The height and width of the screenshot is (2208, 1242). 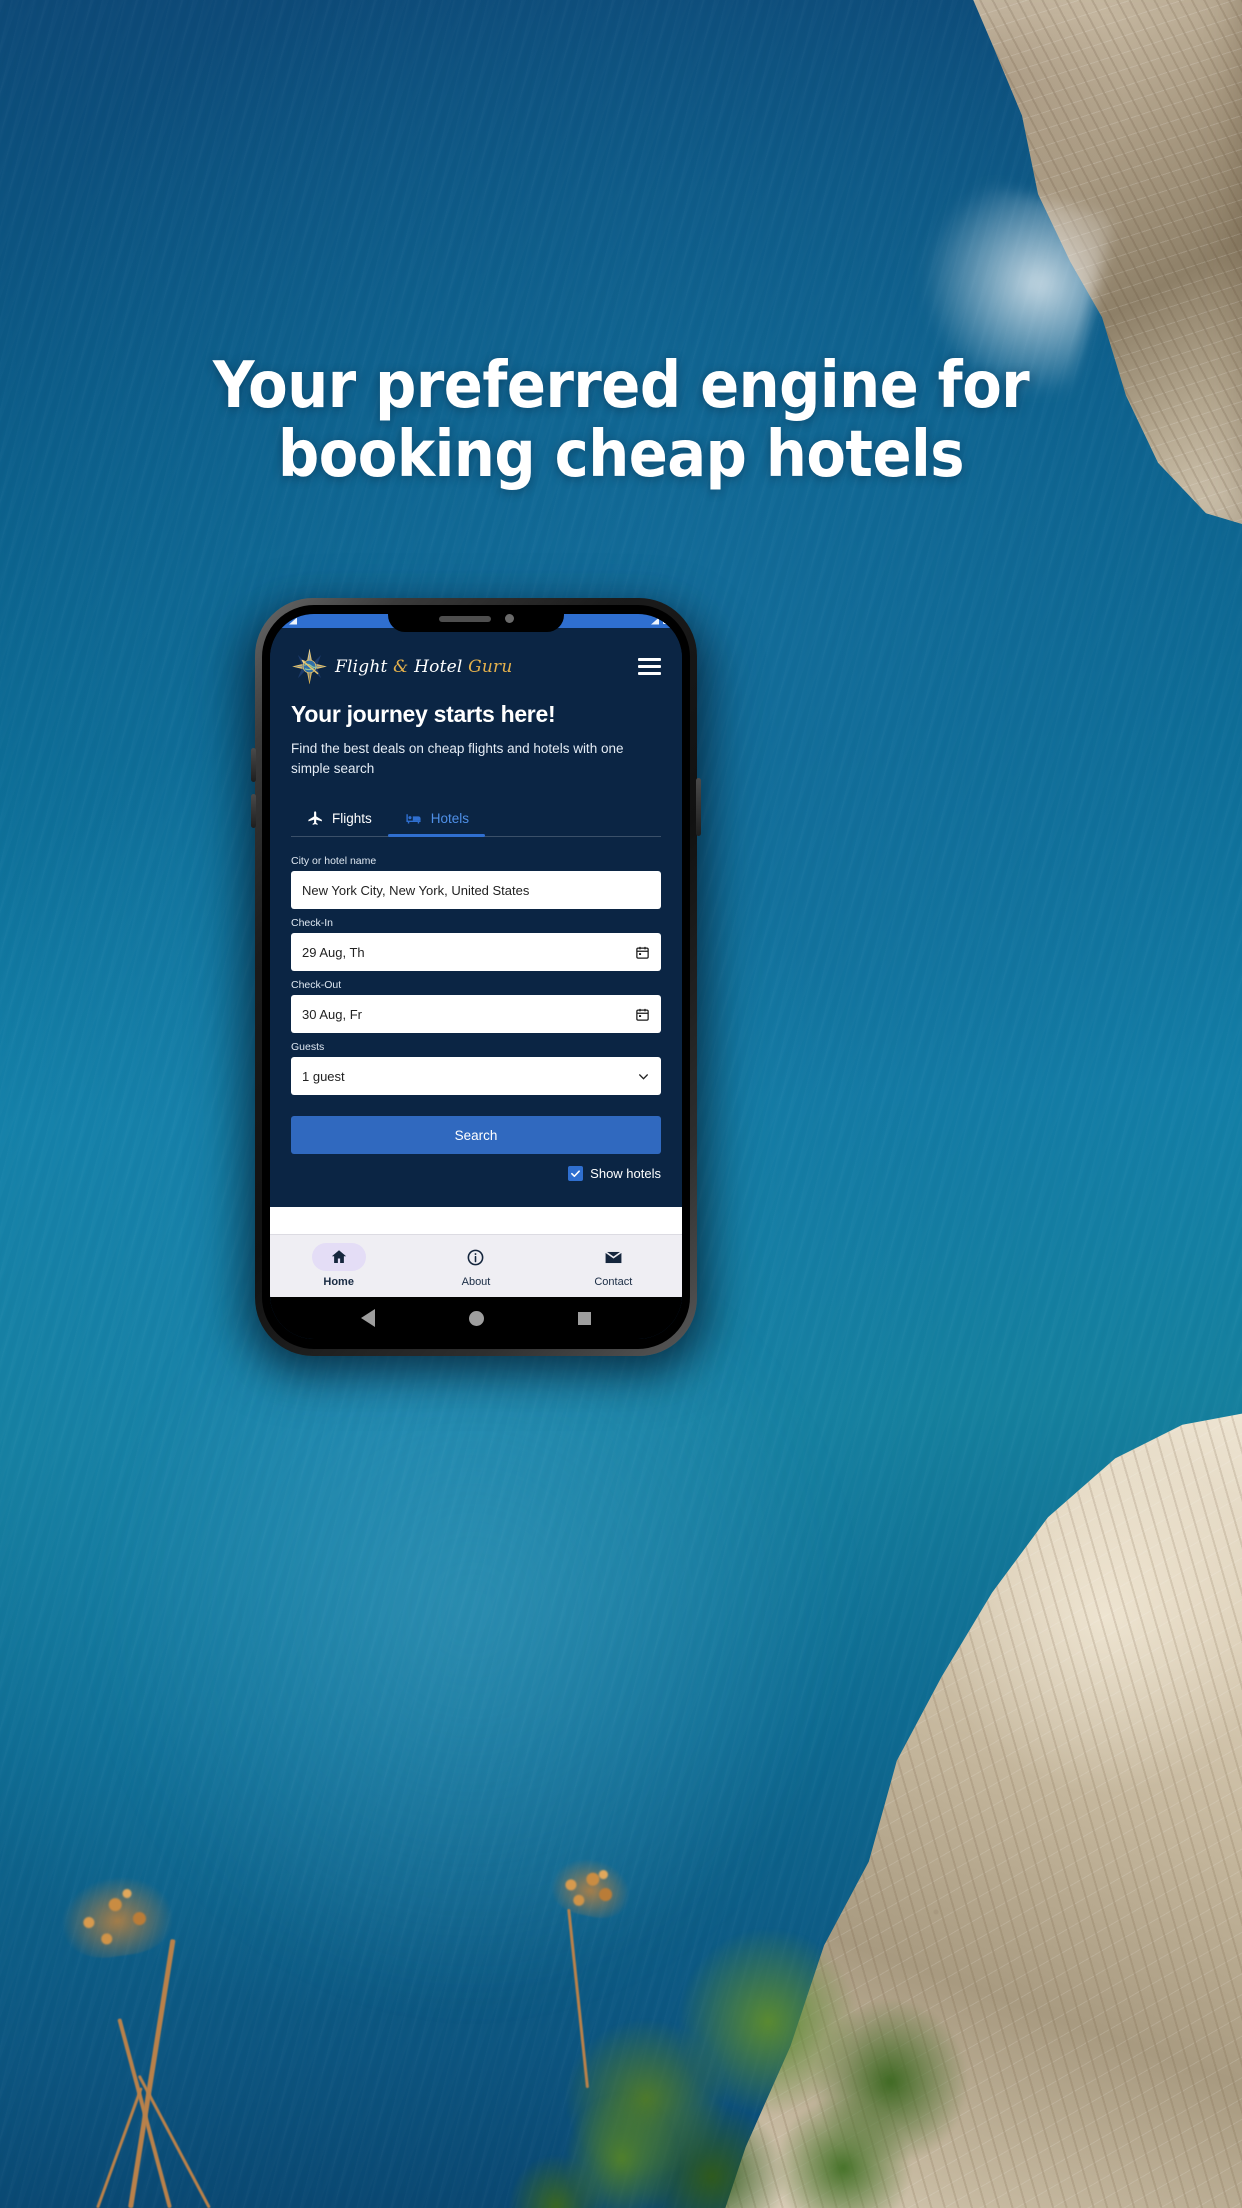 I want to click on logo-word-guru: Guru, so click(x=490, y=666).